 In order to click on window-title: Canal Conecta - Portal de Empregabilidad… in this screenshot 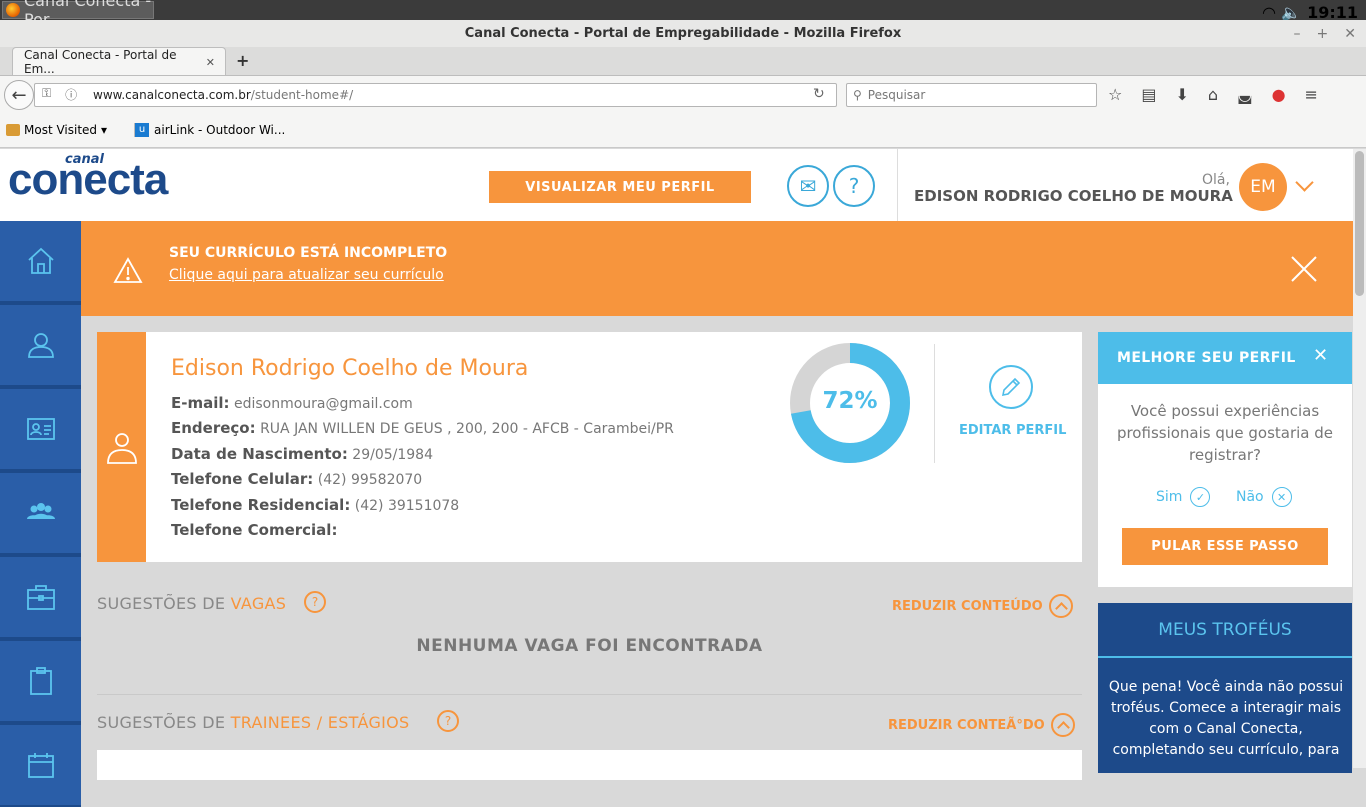, I will do `click(683, 33)`.